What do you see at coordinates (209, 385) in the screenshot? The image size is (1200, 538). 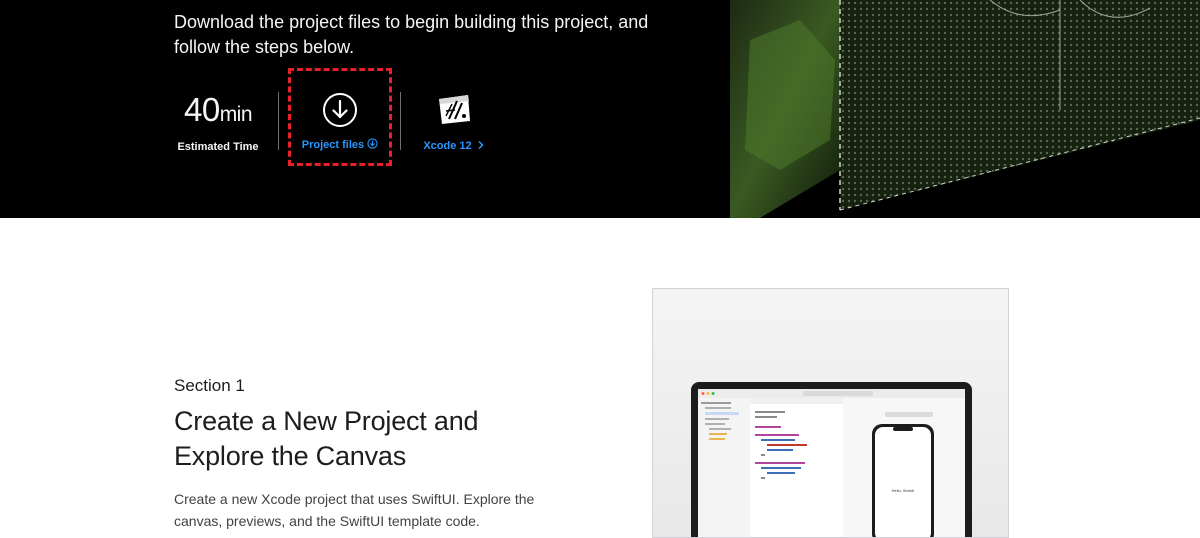 I see `section-eyebrow: Section 1` at bounding box center [209, 385].